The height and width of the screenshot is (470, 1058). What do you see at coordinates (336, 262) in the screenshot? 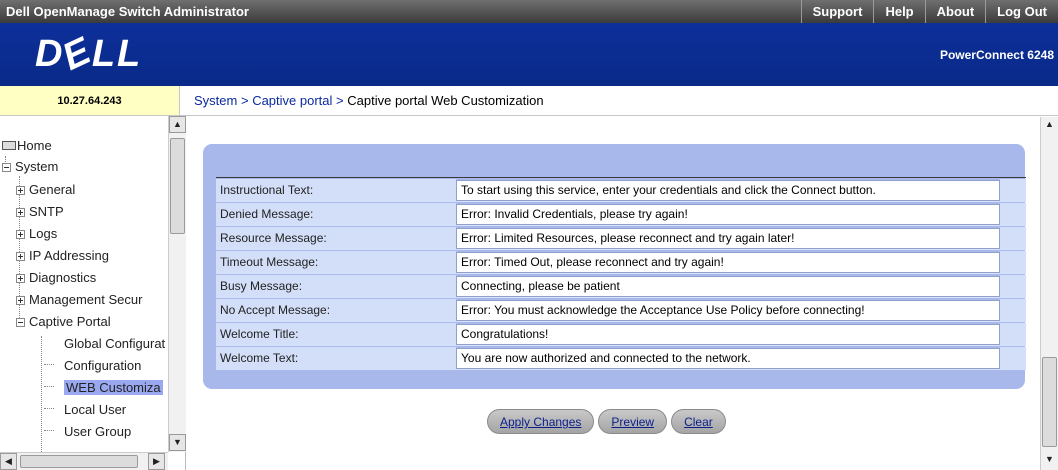
I see `field-label: Timeout Message:` at bounding box center [336, 262].